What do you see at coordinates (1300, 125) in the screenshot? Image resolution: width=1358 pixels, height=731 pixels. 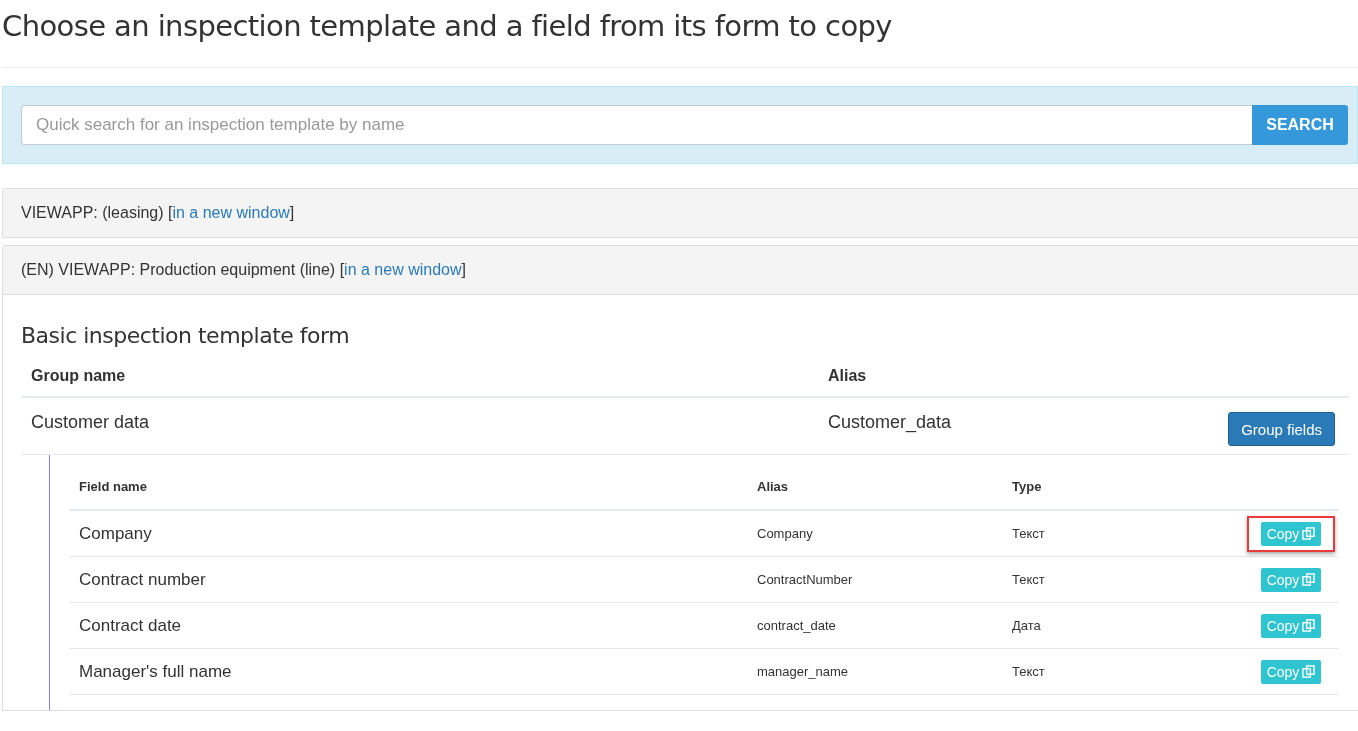 I see `search-button: SEARCH` at bounding box center [1300, 125].